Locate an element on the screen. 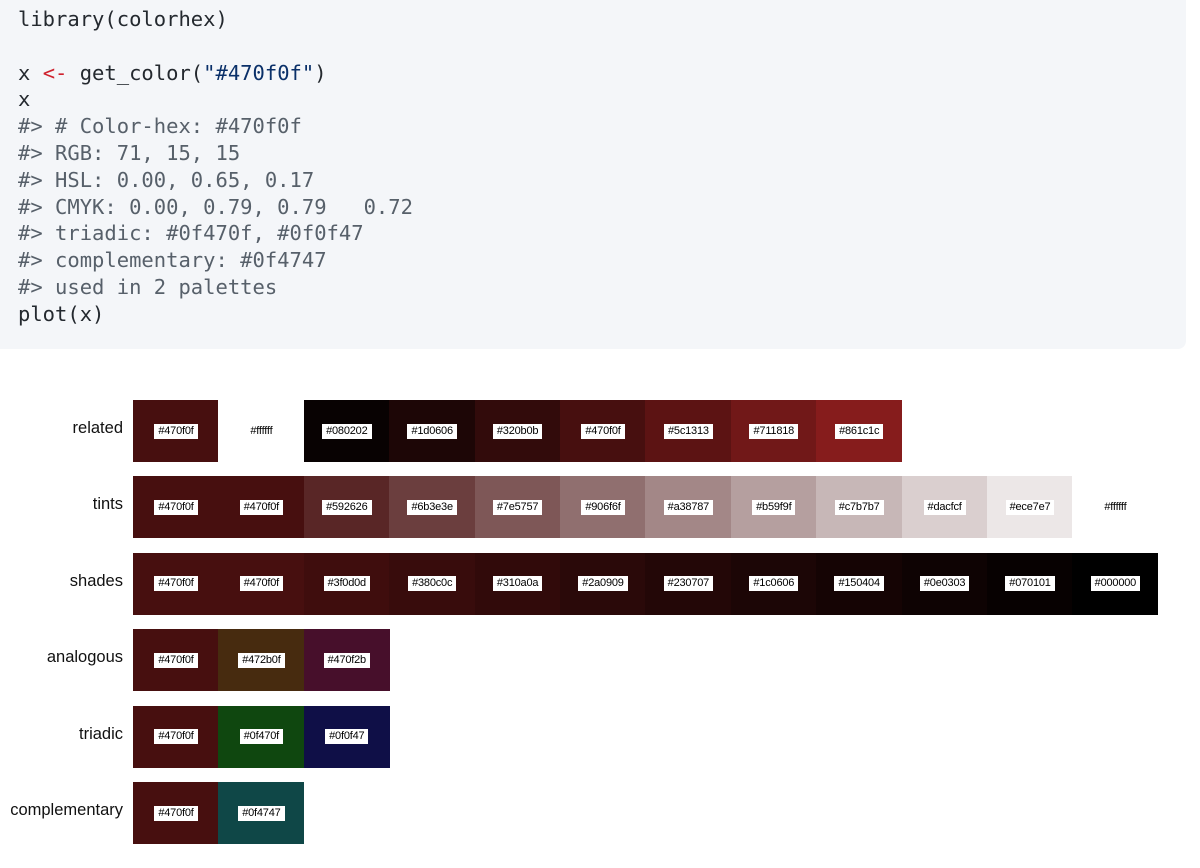 The width and height of the screenshot is (1200, 868). color-swatch: #3f0d0d is located at coordinates (346, 583).